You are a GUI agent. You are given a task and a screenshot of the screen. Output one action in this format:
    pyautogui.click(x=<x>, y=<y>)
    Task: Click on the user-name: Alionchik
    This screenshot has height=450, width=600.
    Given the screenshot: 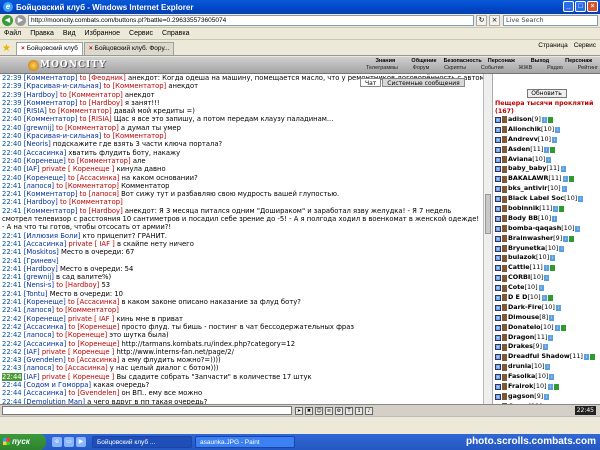 What is the action you would take?
    pyautogui.click(x=524, y=130)
    